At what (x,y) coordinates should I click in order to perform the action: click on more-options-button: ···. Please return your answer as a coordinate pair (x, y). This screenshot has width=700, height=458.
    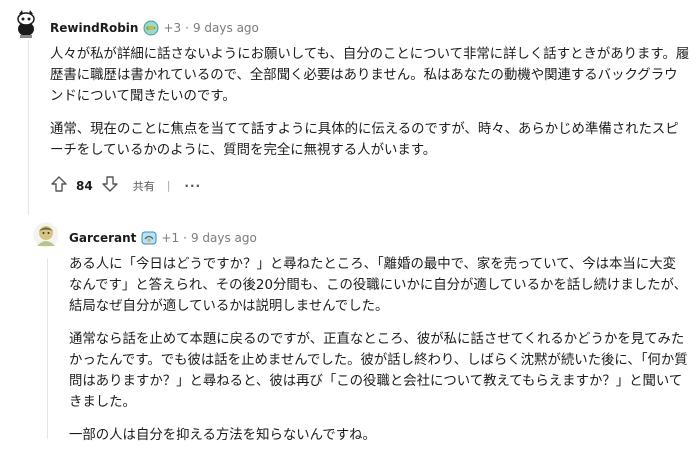
    Looking at the image, I should click on (192, 186).